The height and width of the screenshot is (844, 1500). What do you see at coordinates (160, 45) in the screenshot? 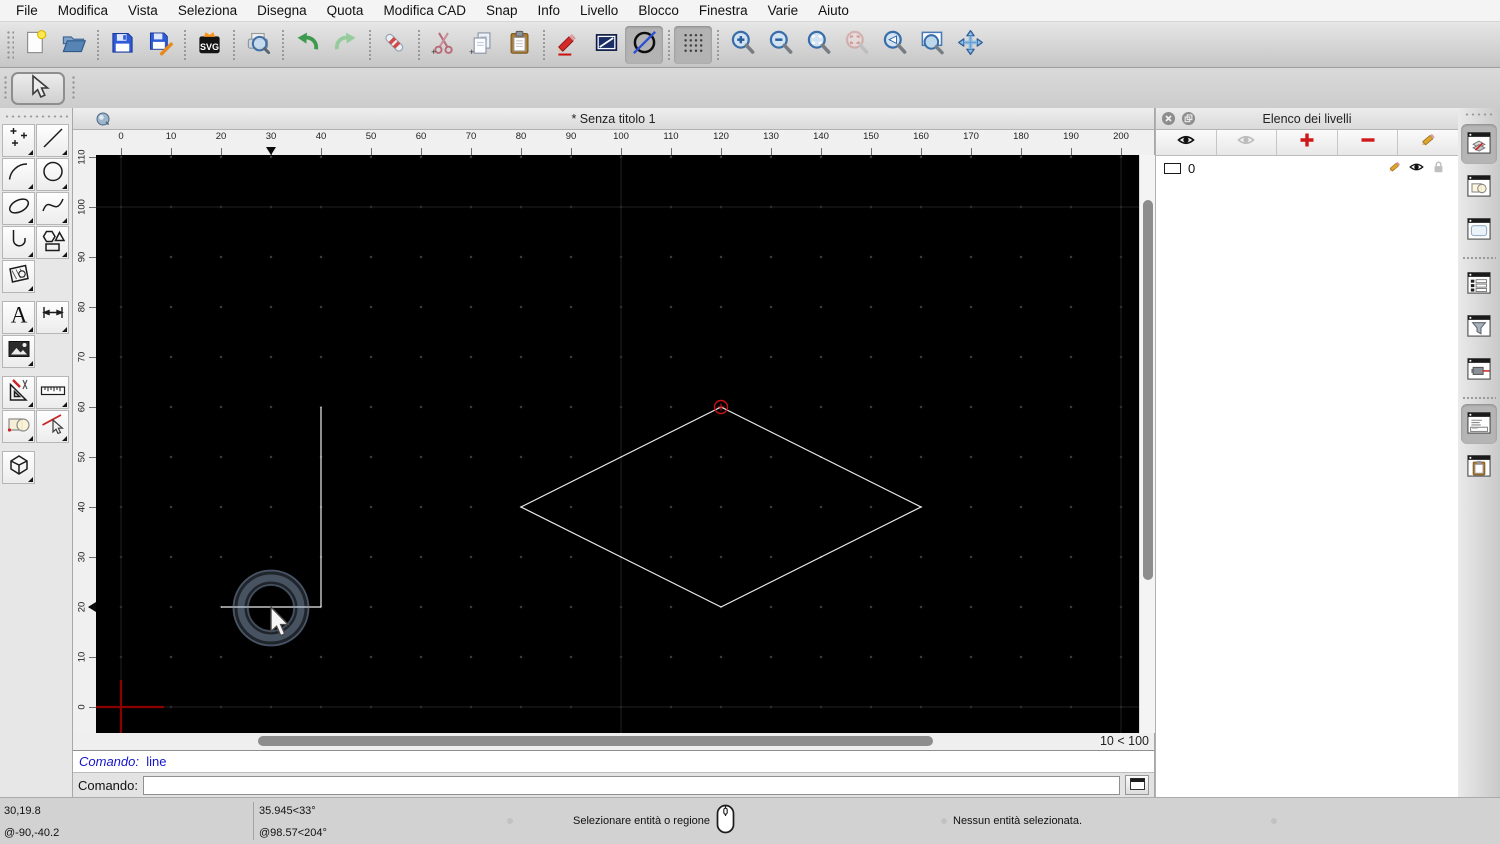
I see `save-as-button` at bounding box center [160, 45].